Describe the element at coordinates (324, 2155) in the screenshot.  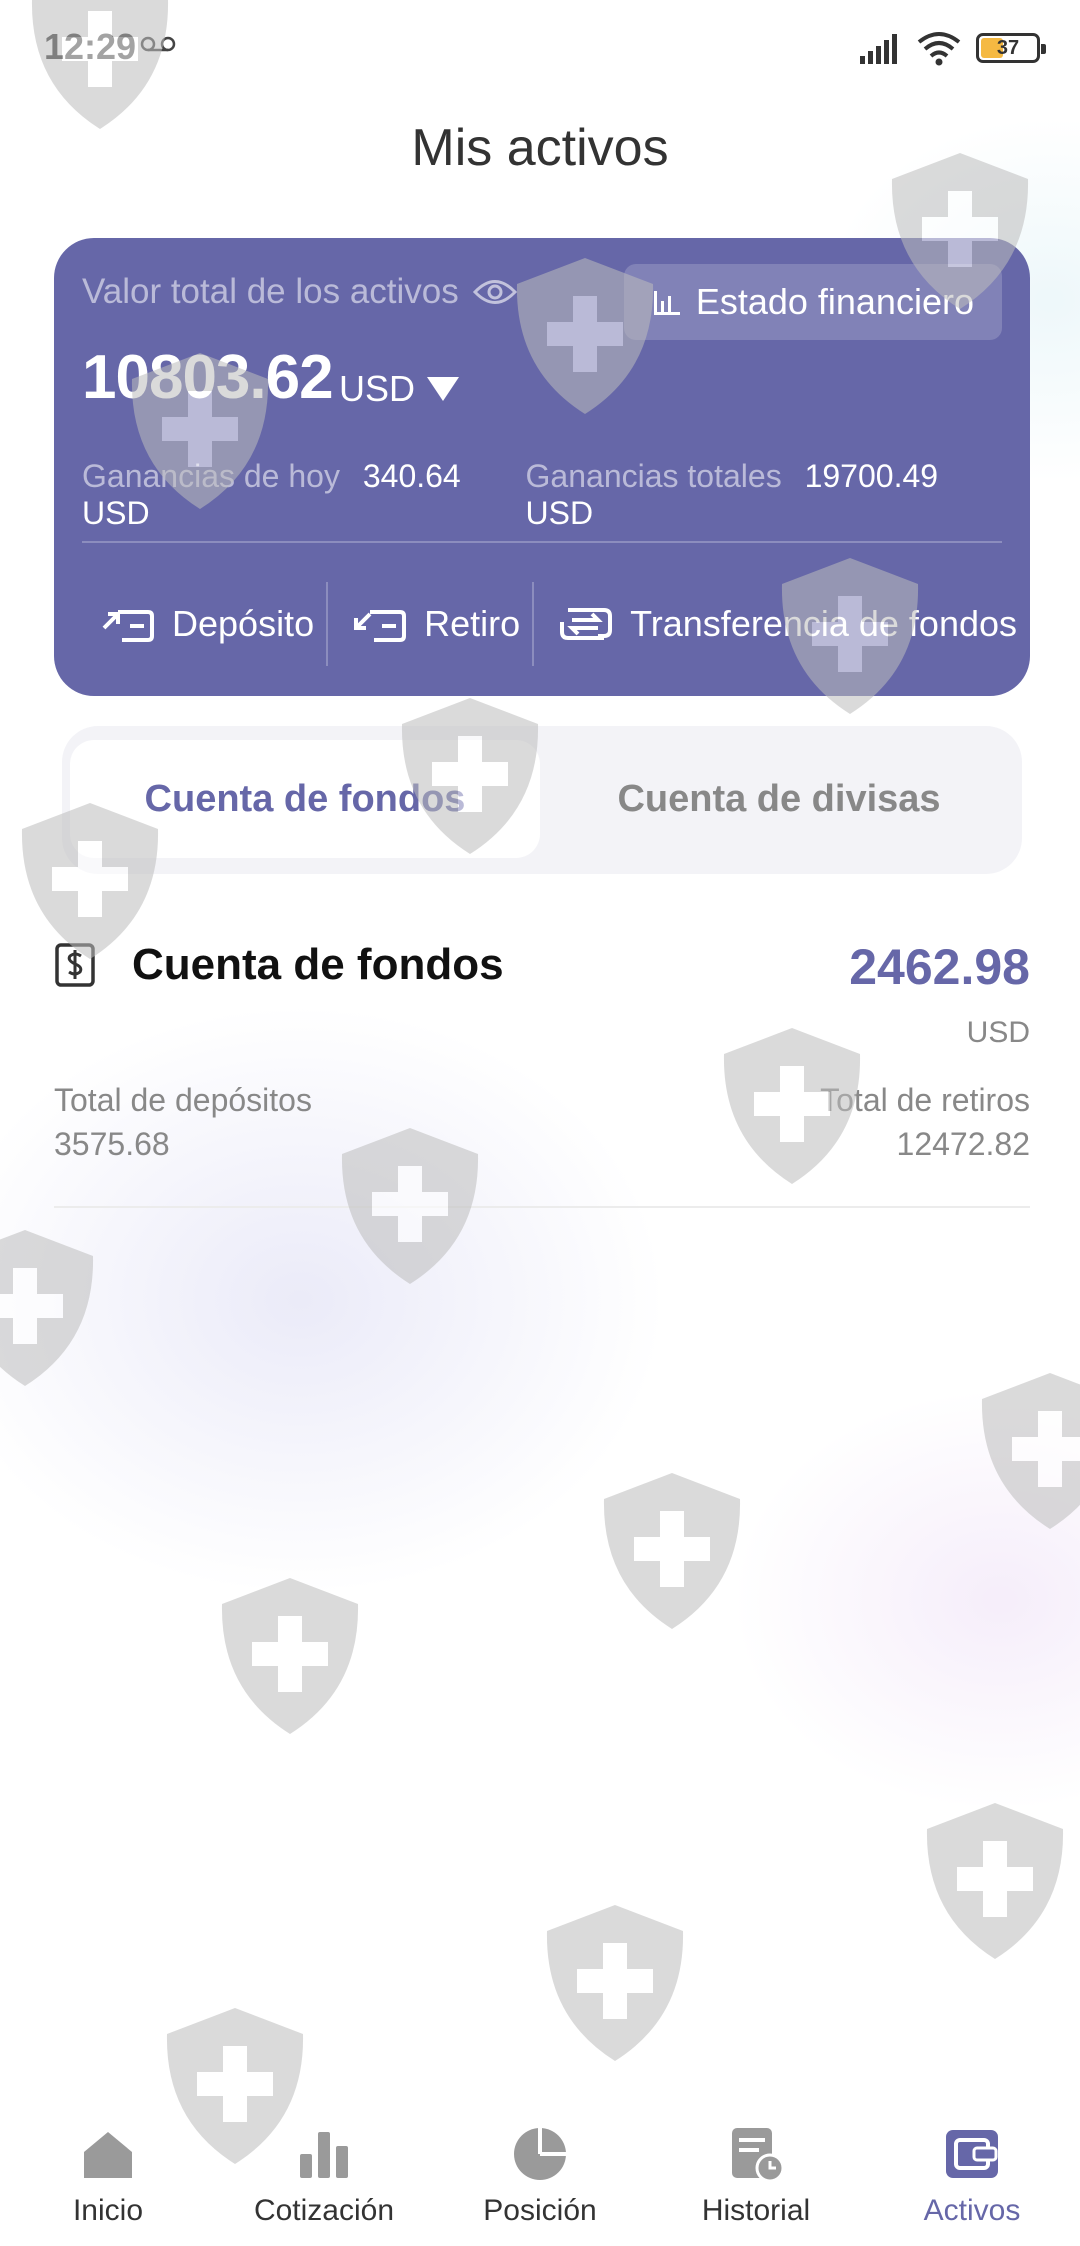
I see `bar-chart-icon` at that location.